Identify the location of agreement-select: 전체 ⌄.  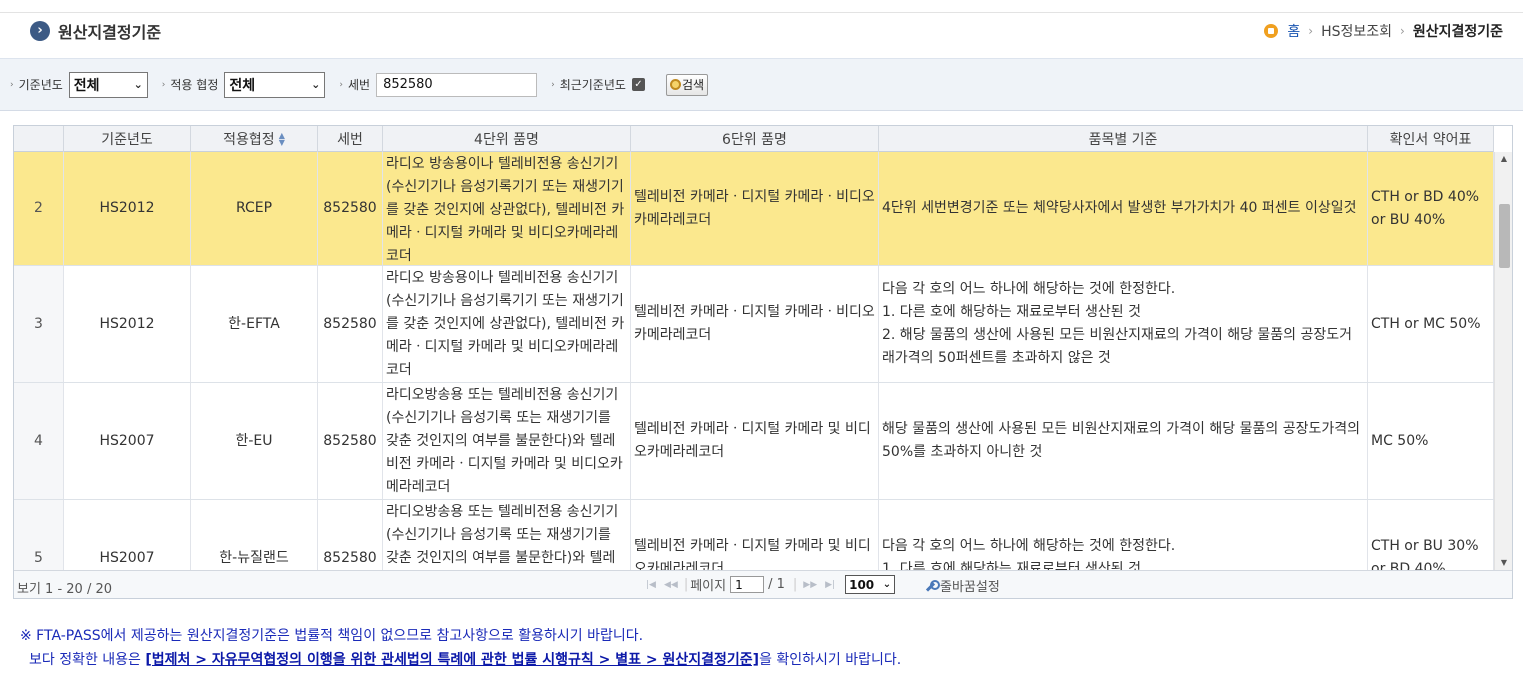
(275, 84).